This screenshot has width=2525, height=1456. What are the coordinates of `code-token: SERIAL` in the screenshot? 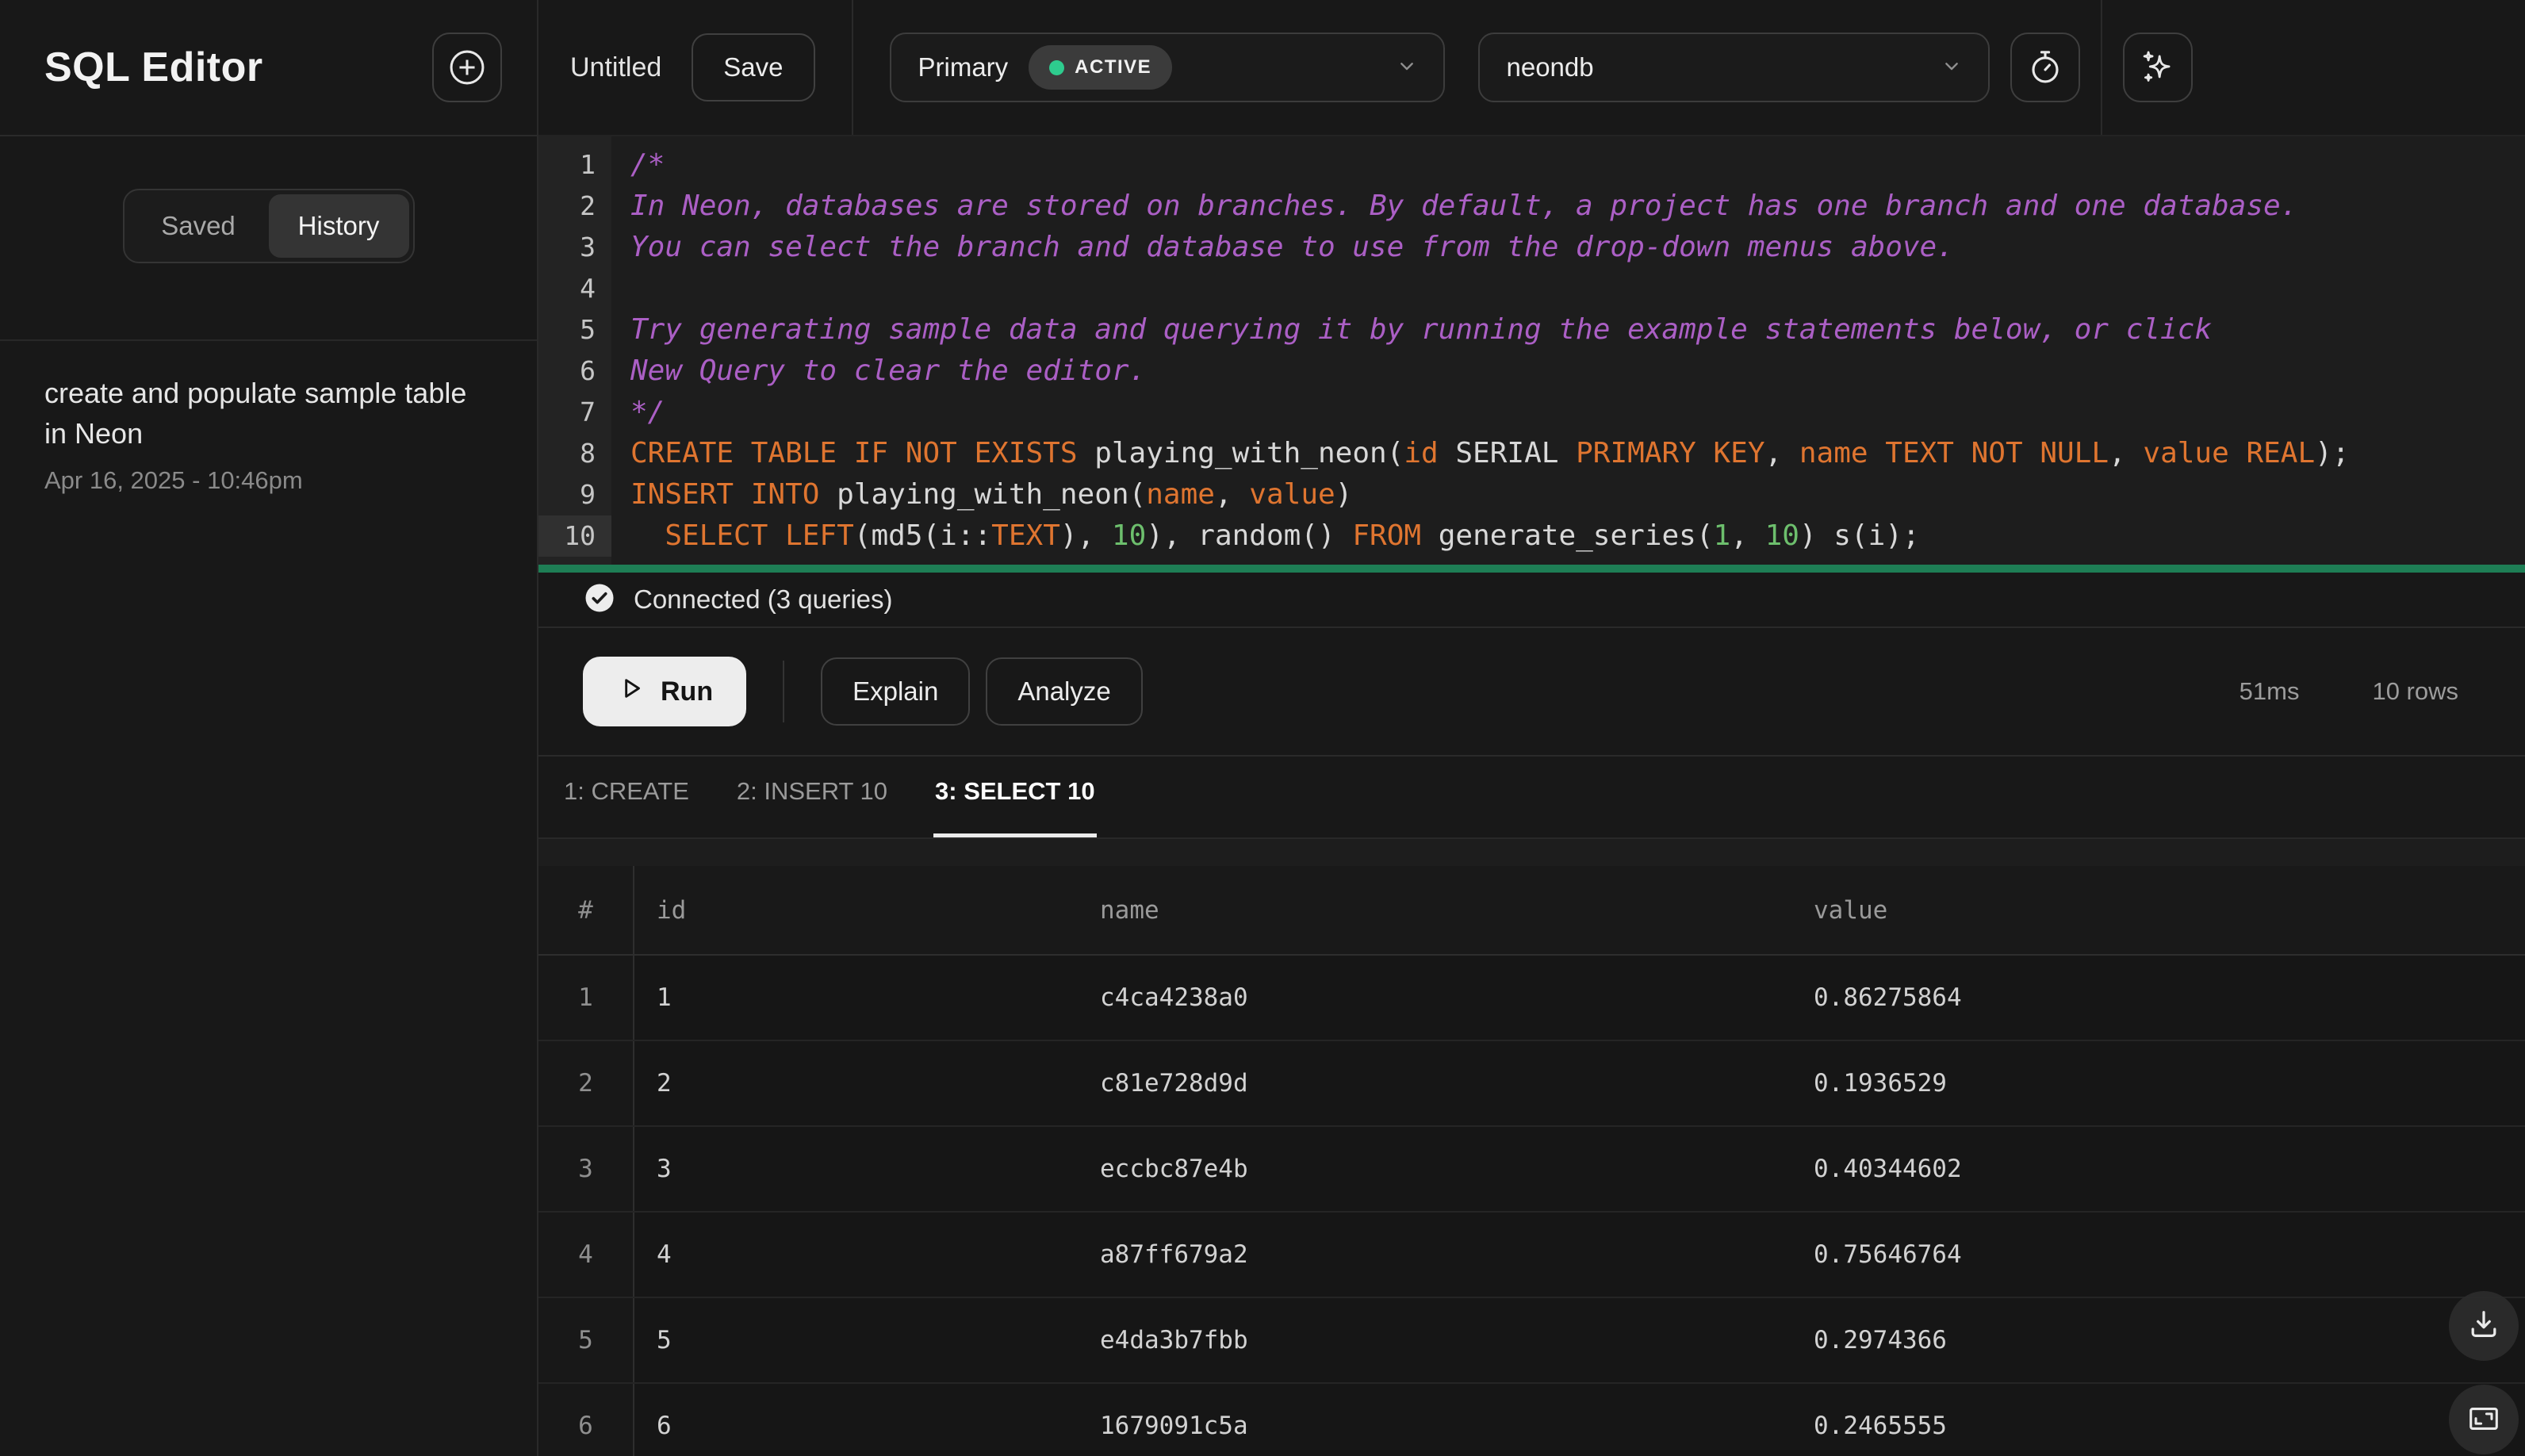 It's located at (1507, 453).